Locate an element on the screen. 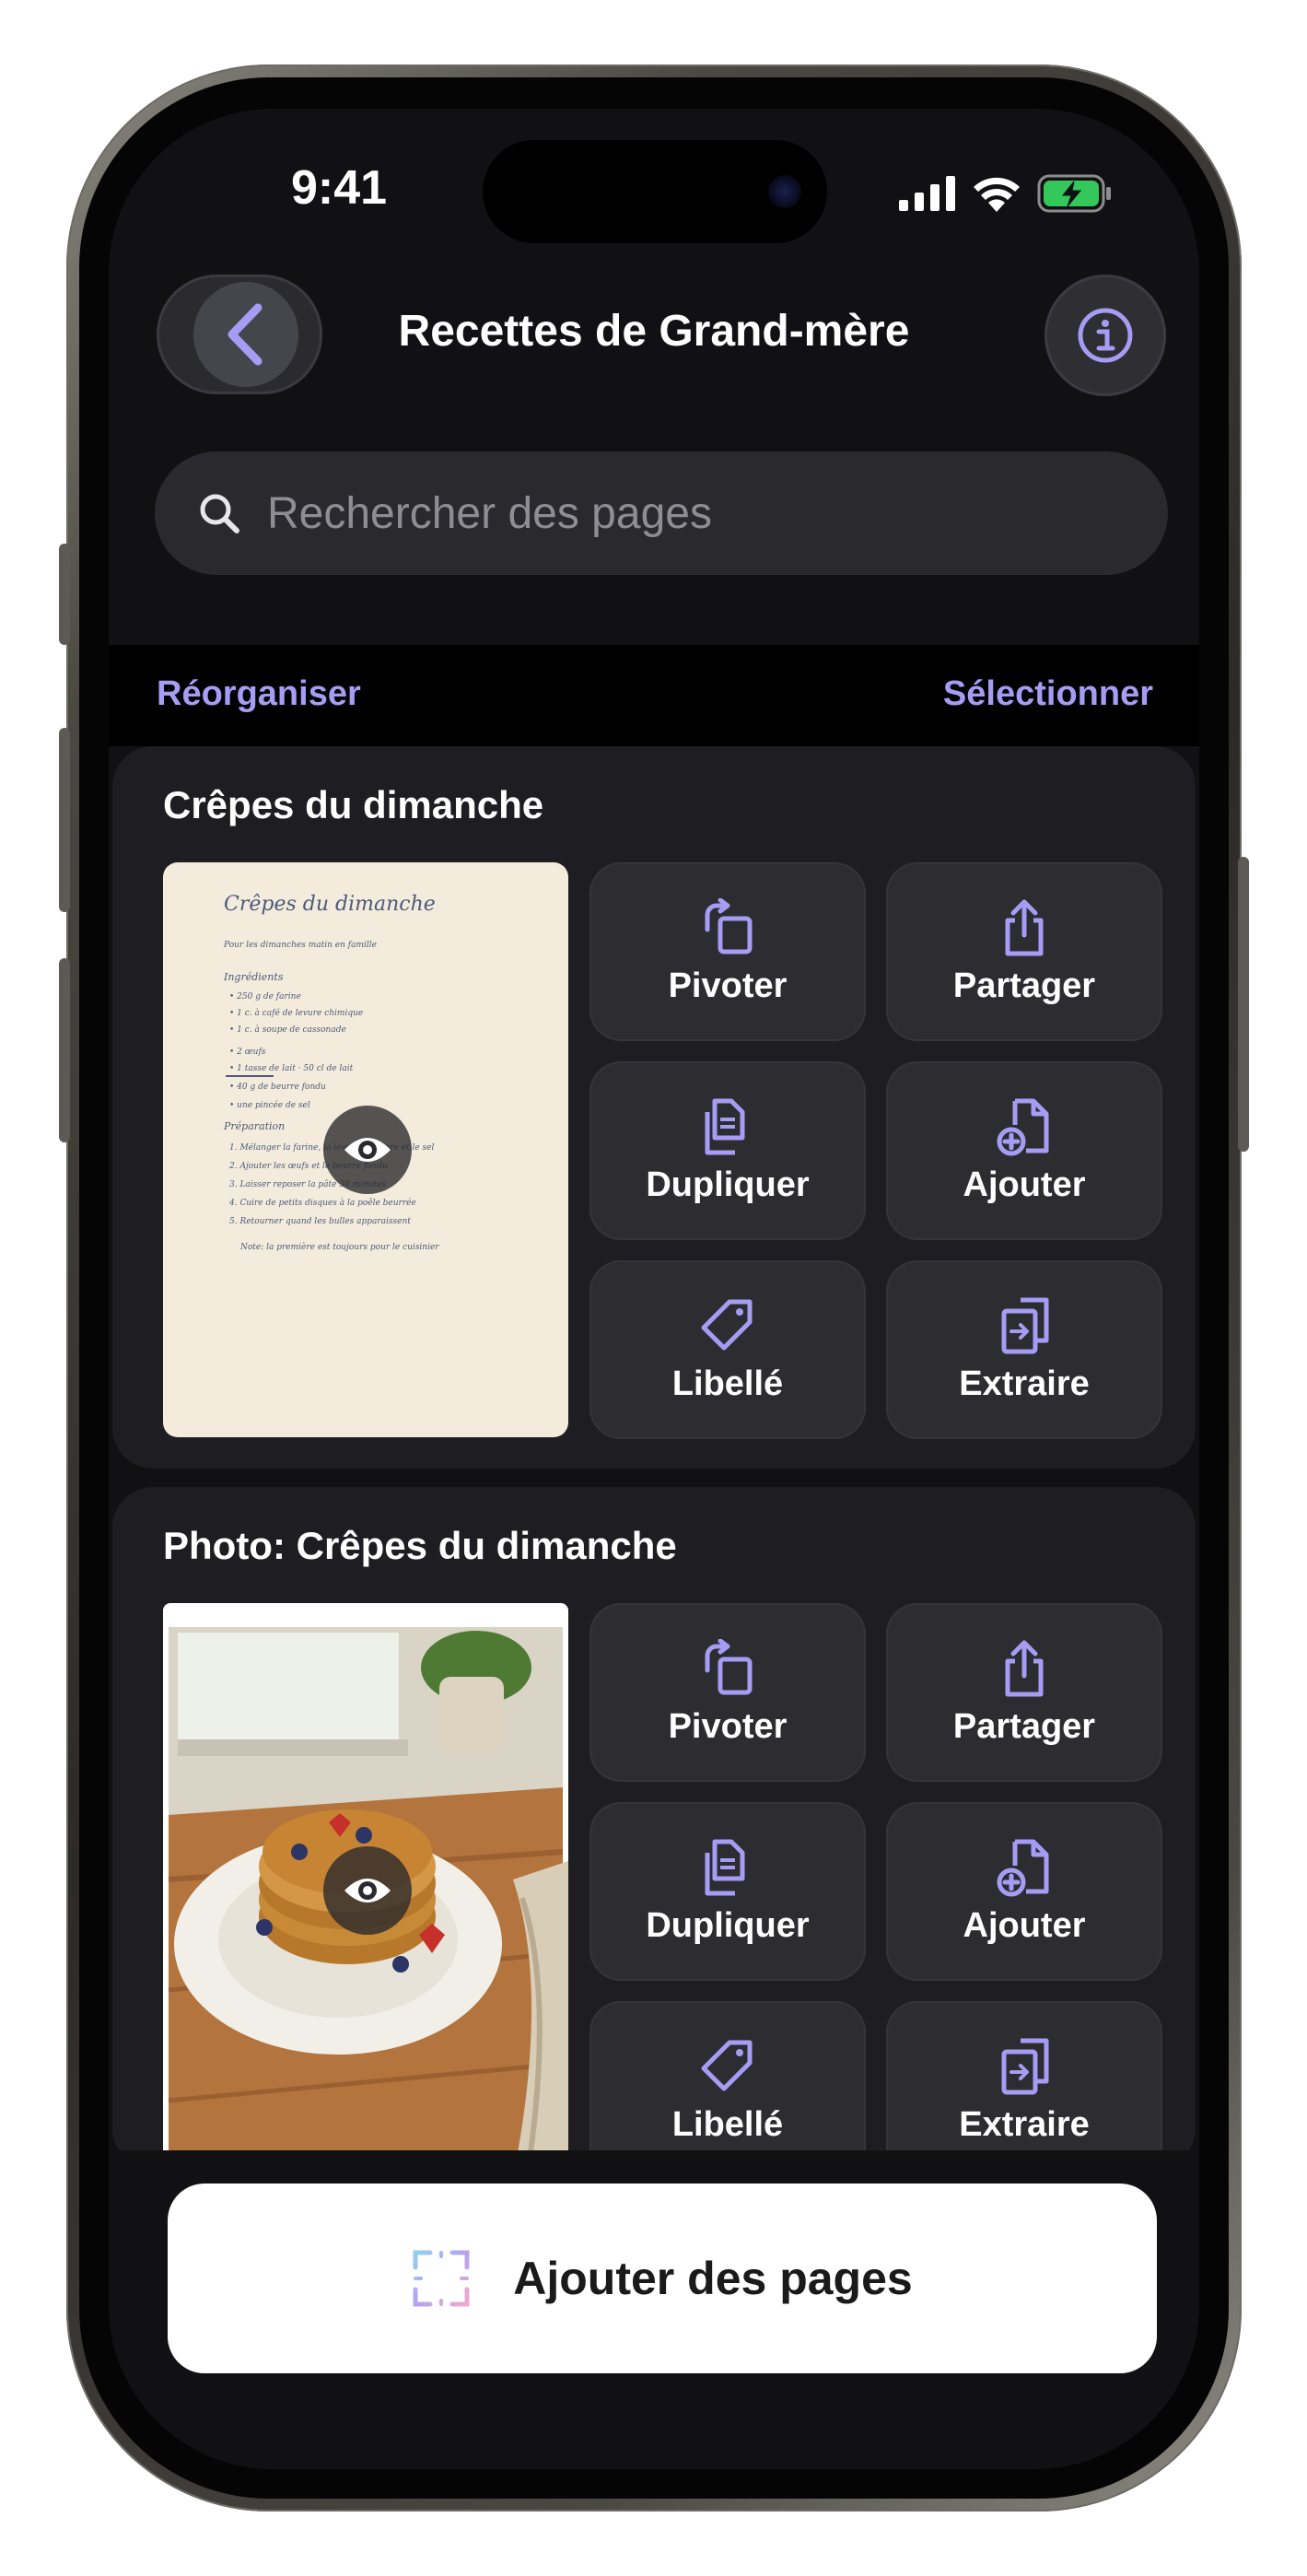  page-card-title: Photo: Crêpes du dimanche is located at coordinates (420, 1545).